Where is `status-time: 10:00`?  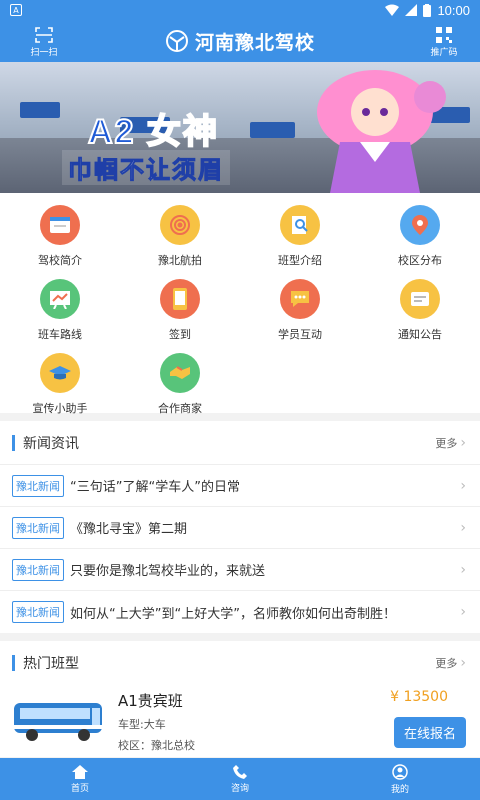 status-time: 10:00 is located at coordinates (453, 10).